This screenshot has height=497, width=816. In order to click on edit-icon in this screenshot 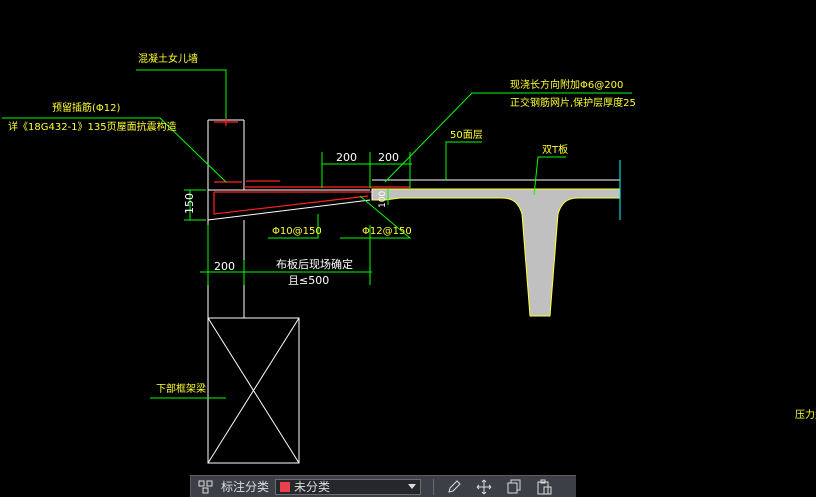, I will do `click(454, 487)`.